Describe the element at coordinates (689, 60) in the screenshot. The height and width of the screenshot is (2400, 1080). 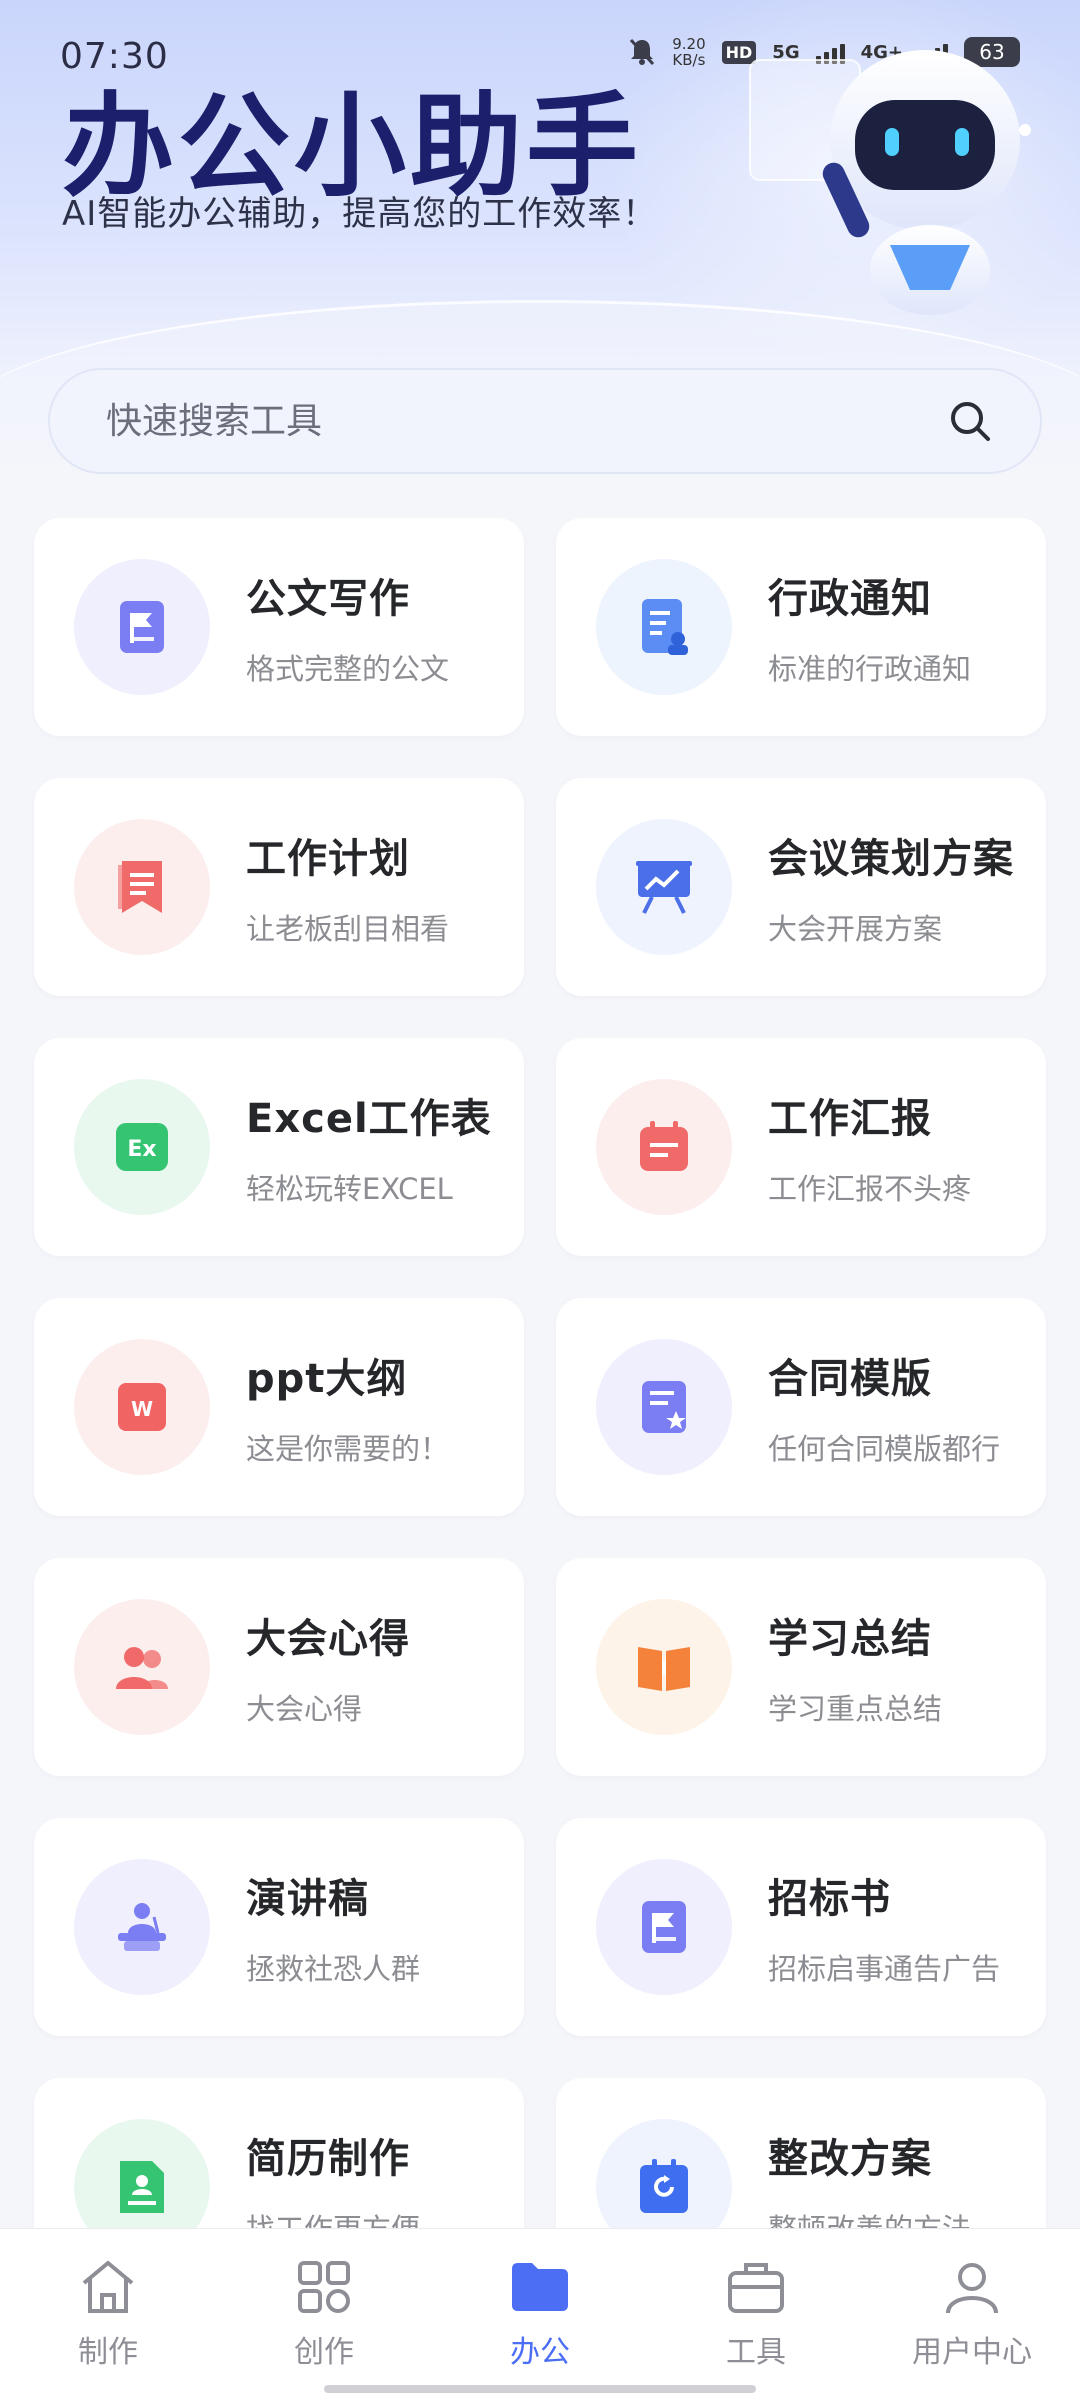
I see `net-speed-unit: KB/s` at that location.